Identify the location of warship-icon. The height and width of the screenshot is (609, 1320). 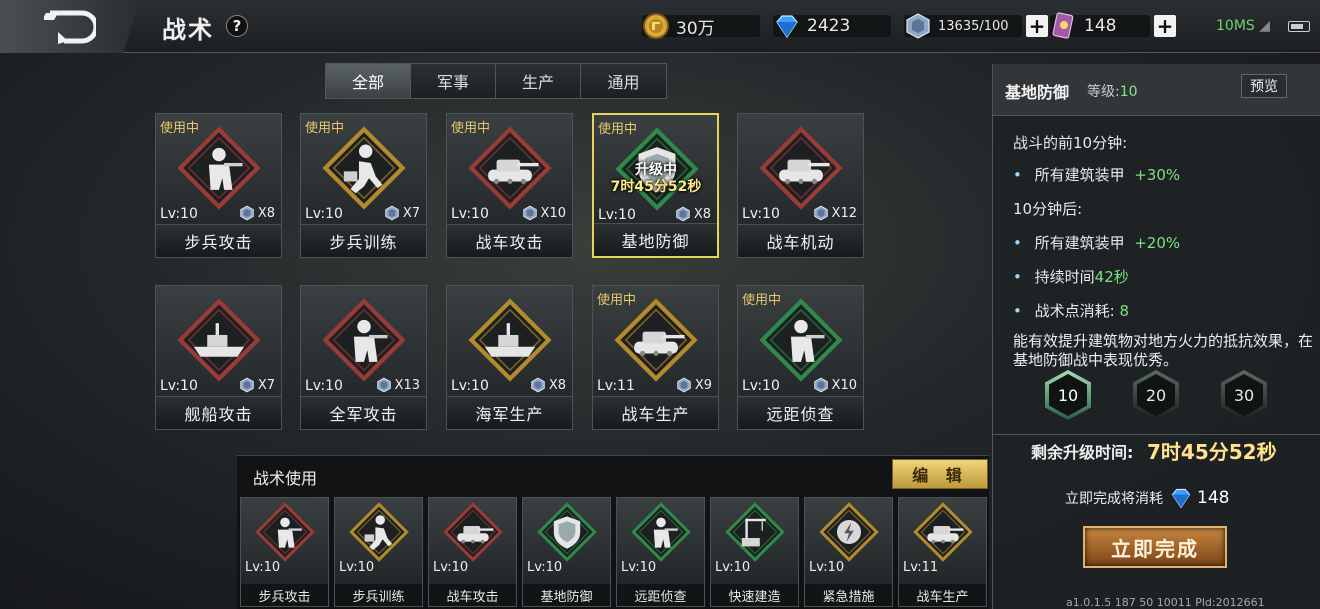
(219, 340).